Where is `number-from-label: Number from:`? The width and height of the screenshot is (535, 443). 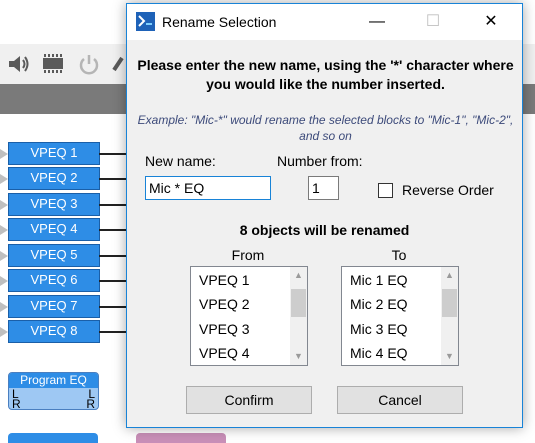 number-from-label: Number from: is located at coordinates (320, 161).